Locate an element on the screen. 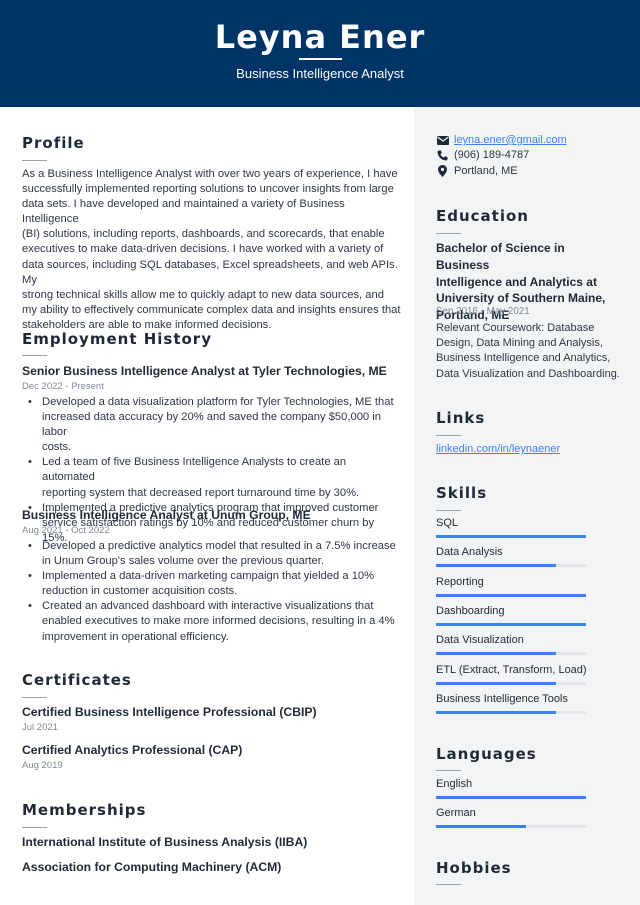 Image resolution: width=640 pixels, height=905 pixels. phone-number: (906) 189-4787 is located at coordinates (492, 155).